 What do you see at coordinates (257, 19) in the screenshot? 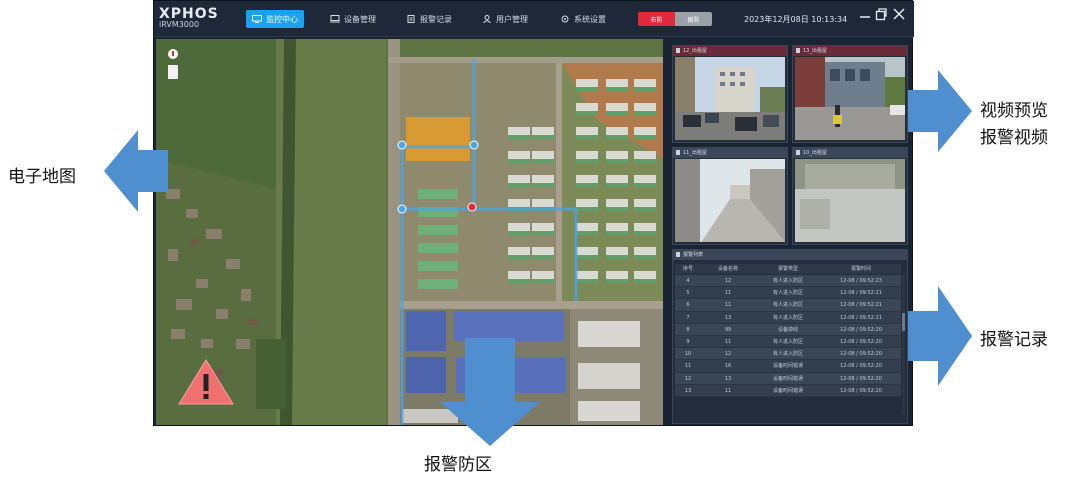
I see `monitor-icon` at bounding box center [257, 19].